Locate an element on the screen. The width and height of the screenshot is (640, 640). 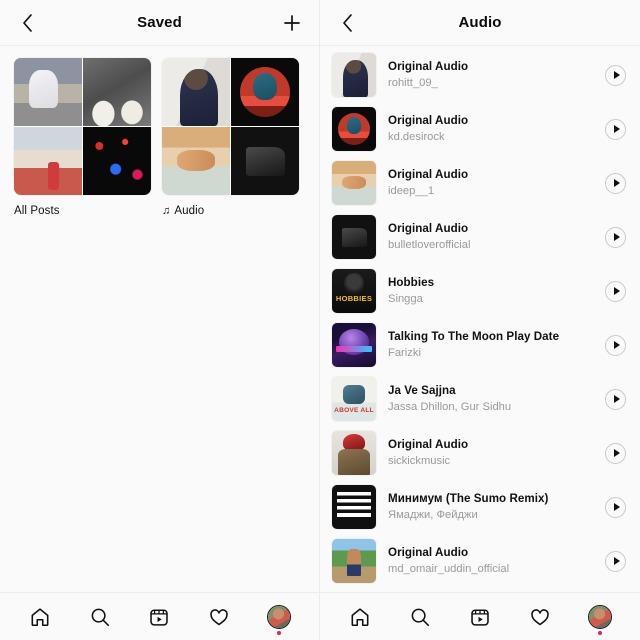
collection-audio: ♫ Audio is located at coordinates (230, 137).